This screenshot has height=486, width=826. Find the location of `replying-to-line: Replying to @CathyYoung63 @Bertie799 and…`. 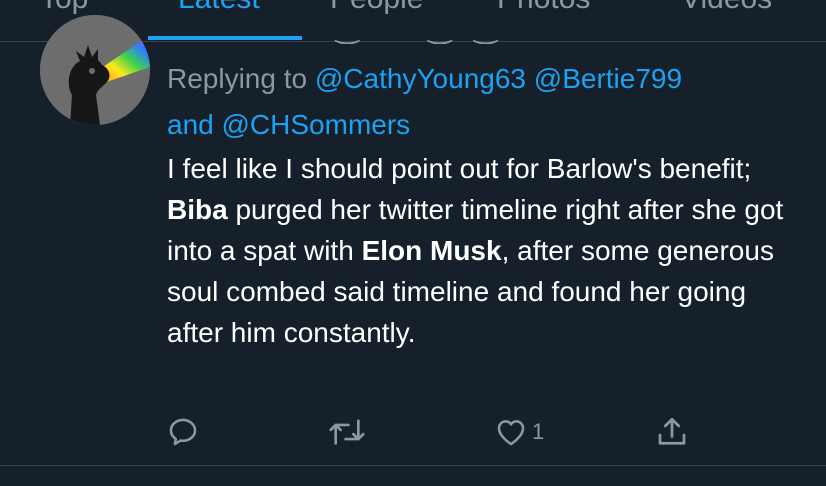

replying-to-line: Replying to @CathyYoung63 @Bertie799 and… is located at coordinates (487, 102).